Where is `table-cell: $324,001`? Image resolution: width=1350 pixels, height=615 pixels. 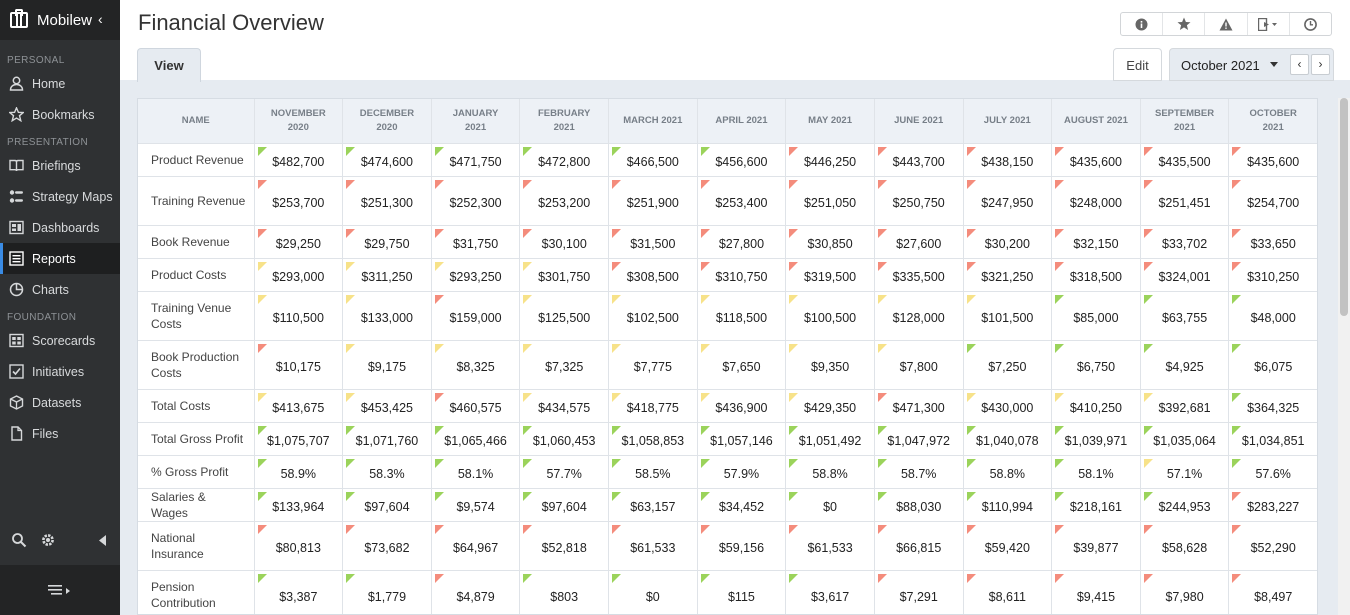 table-cell: $324,001 is located at coordinates (1185, 275).